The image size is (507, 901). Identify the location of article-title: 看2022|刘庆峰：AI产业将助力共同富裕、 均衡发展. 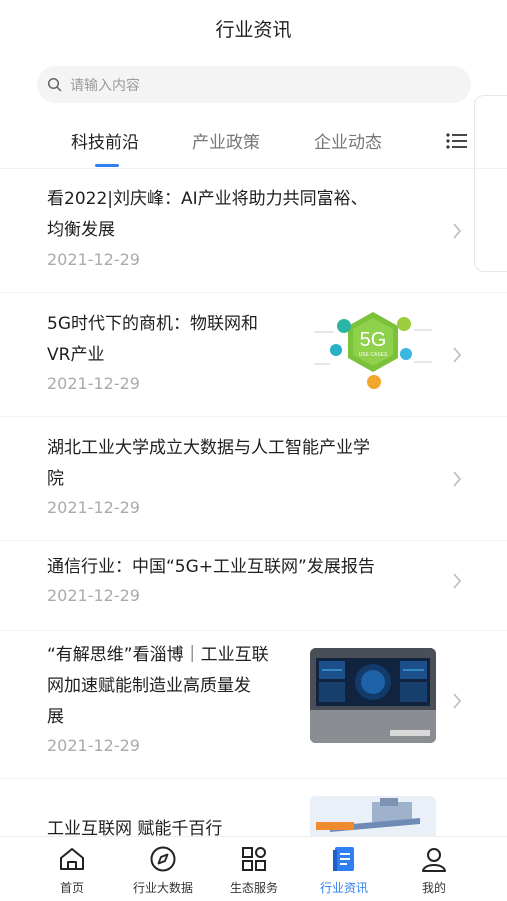
(207, 215).